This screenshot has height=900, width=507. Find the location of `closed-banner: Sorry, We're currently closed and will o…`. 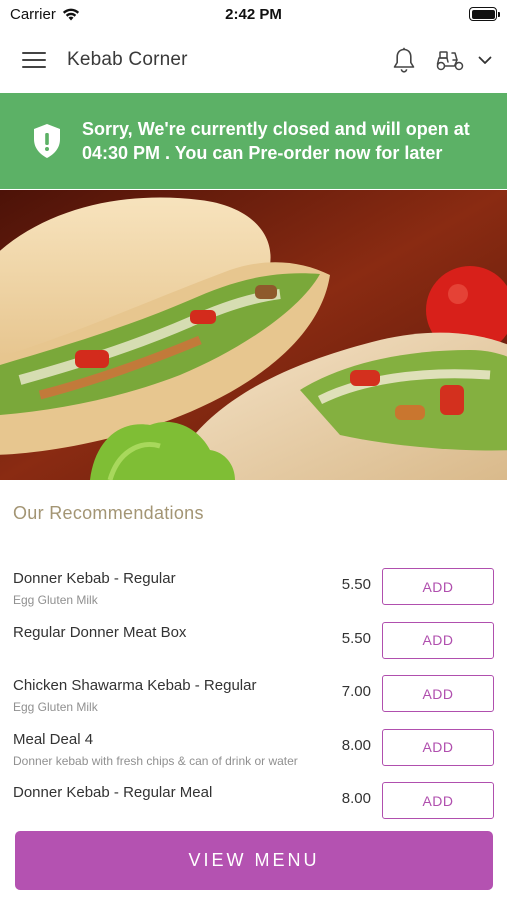

closed-banner: Sorry, We're currently closed and will o… is located at coordinates (253, 141).